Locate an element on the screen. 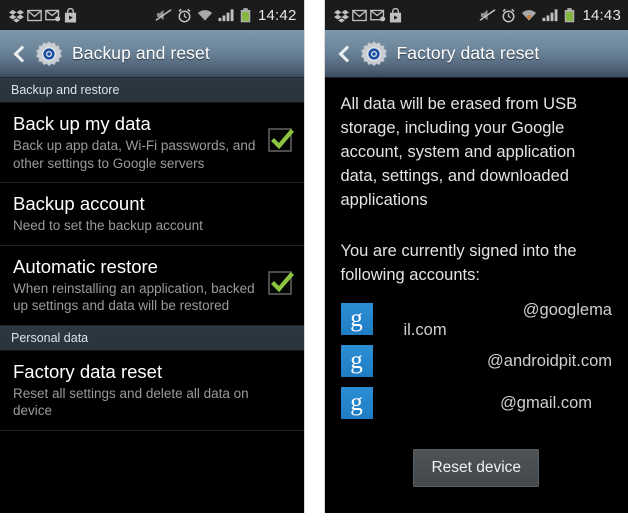 Image resolution: width=628 pixels, height=522 pixels. right-action-bar: Factory data reset is located at coordinates (476, 54).